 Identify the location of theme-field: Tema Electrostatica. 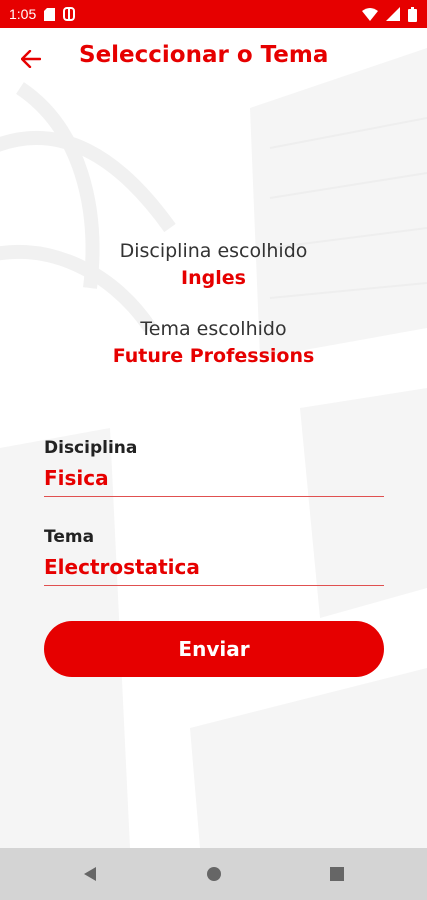
(214, 556).